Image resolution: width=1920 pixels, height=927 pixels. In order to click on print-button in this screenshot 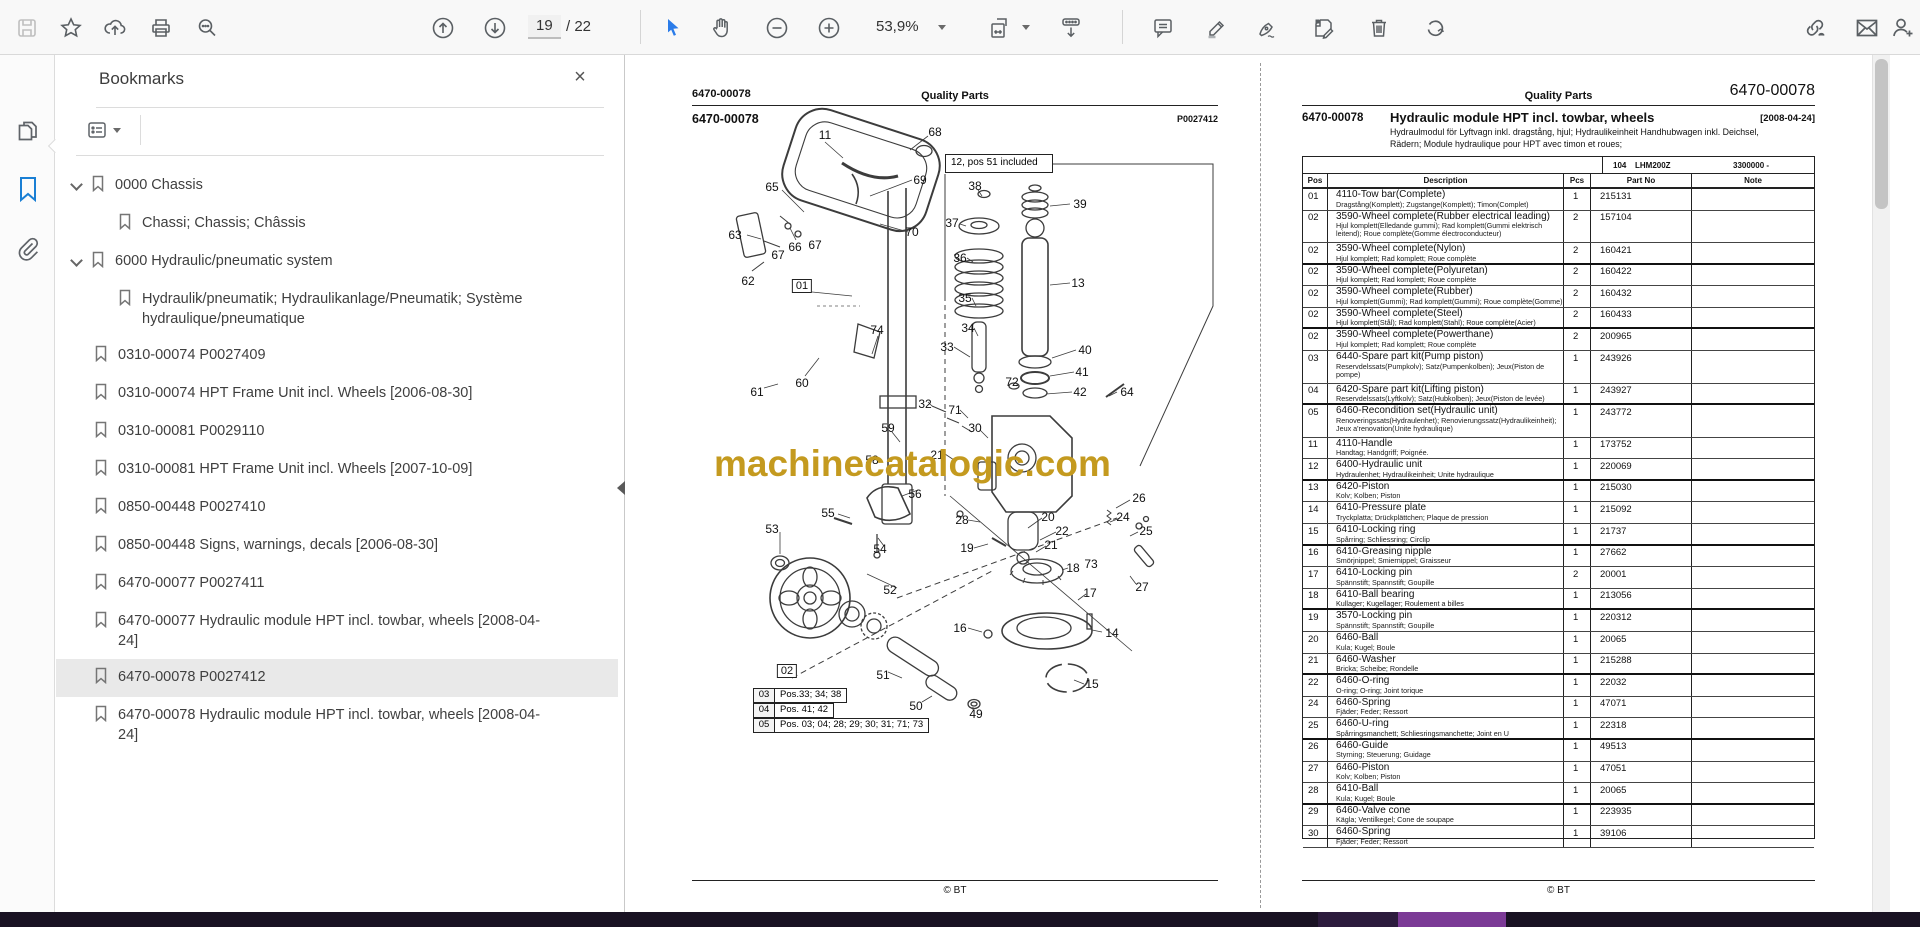, I will do `click(161, 28)`.